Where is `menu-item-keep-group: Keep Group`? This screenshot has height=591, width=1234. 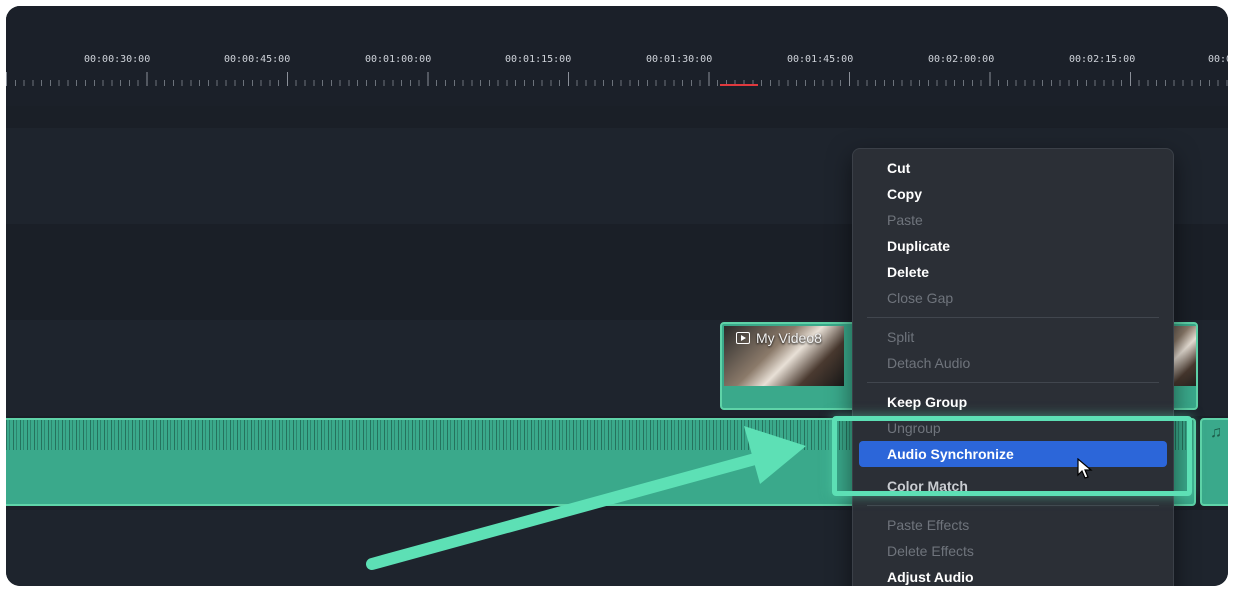
menu-item-keep-group: Keep Group is located at coordinates (1013, 402).